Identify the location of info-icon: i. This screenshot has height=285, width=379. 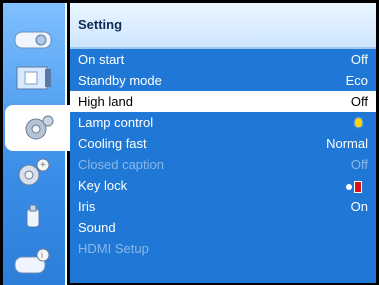
(32, 261).